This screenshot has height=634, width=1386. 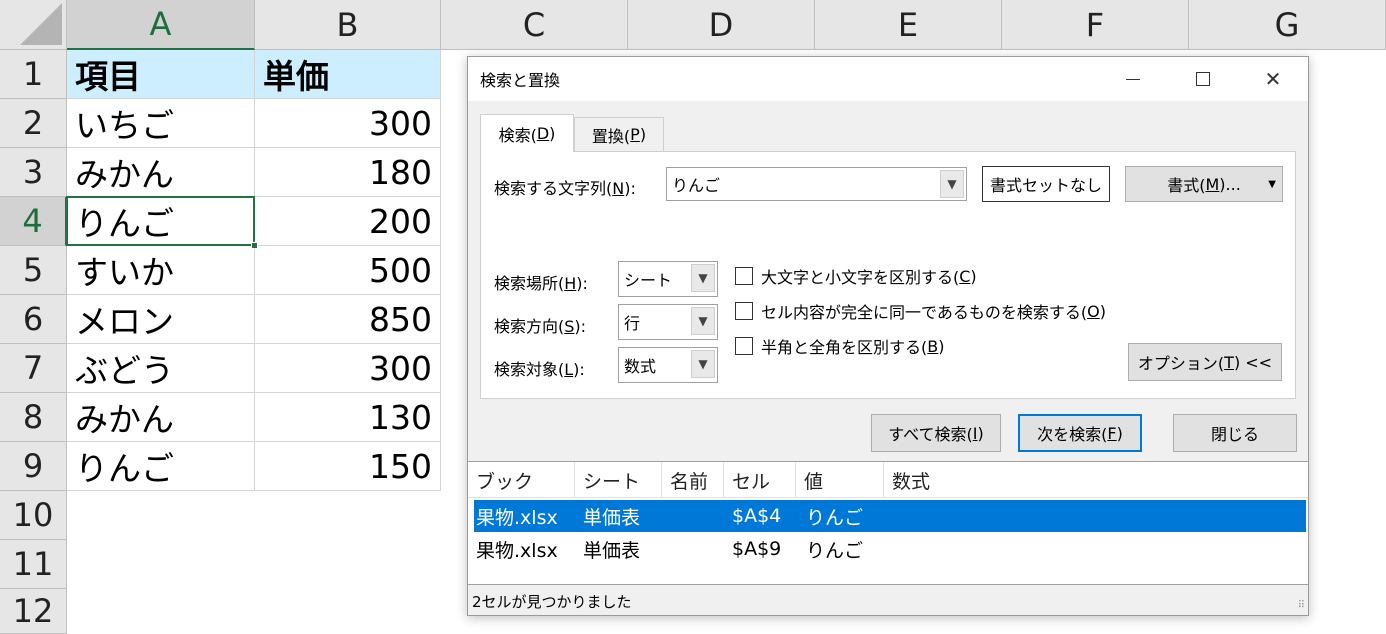 I want to click on search-direction-label: 検索方向(S):, so click(x=540, y=325).